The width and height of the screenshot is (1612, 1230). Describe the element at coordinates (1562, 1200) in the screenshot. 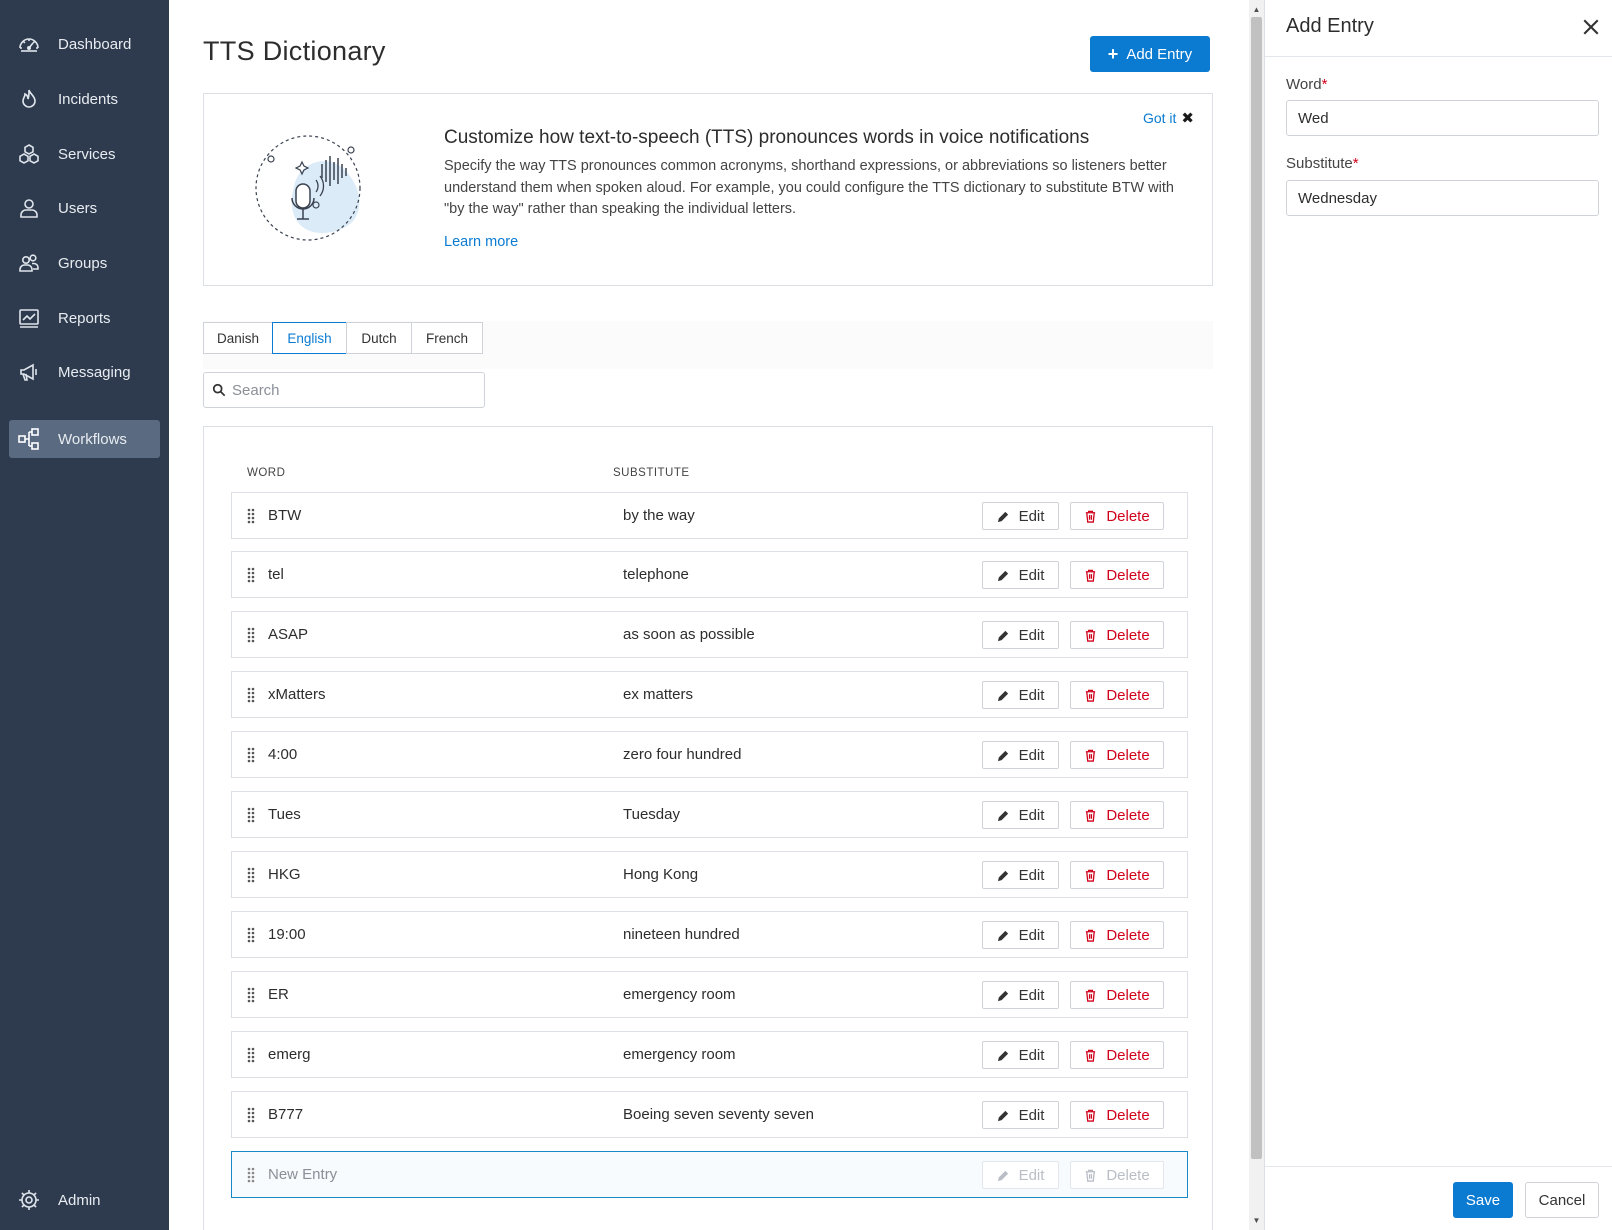

I see `cancel-button: Cancel` at that location.